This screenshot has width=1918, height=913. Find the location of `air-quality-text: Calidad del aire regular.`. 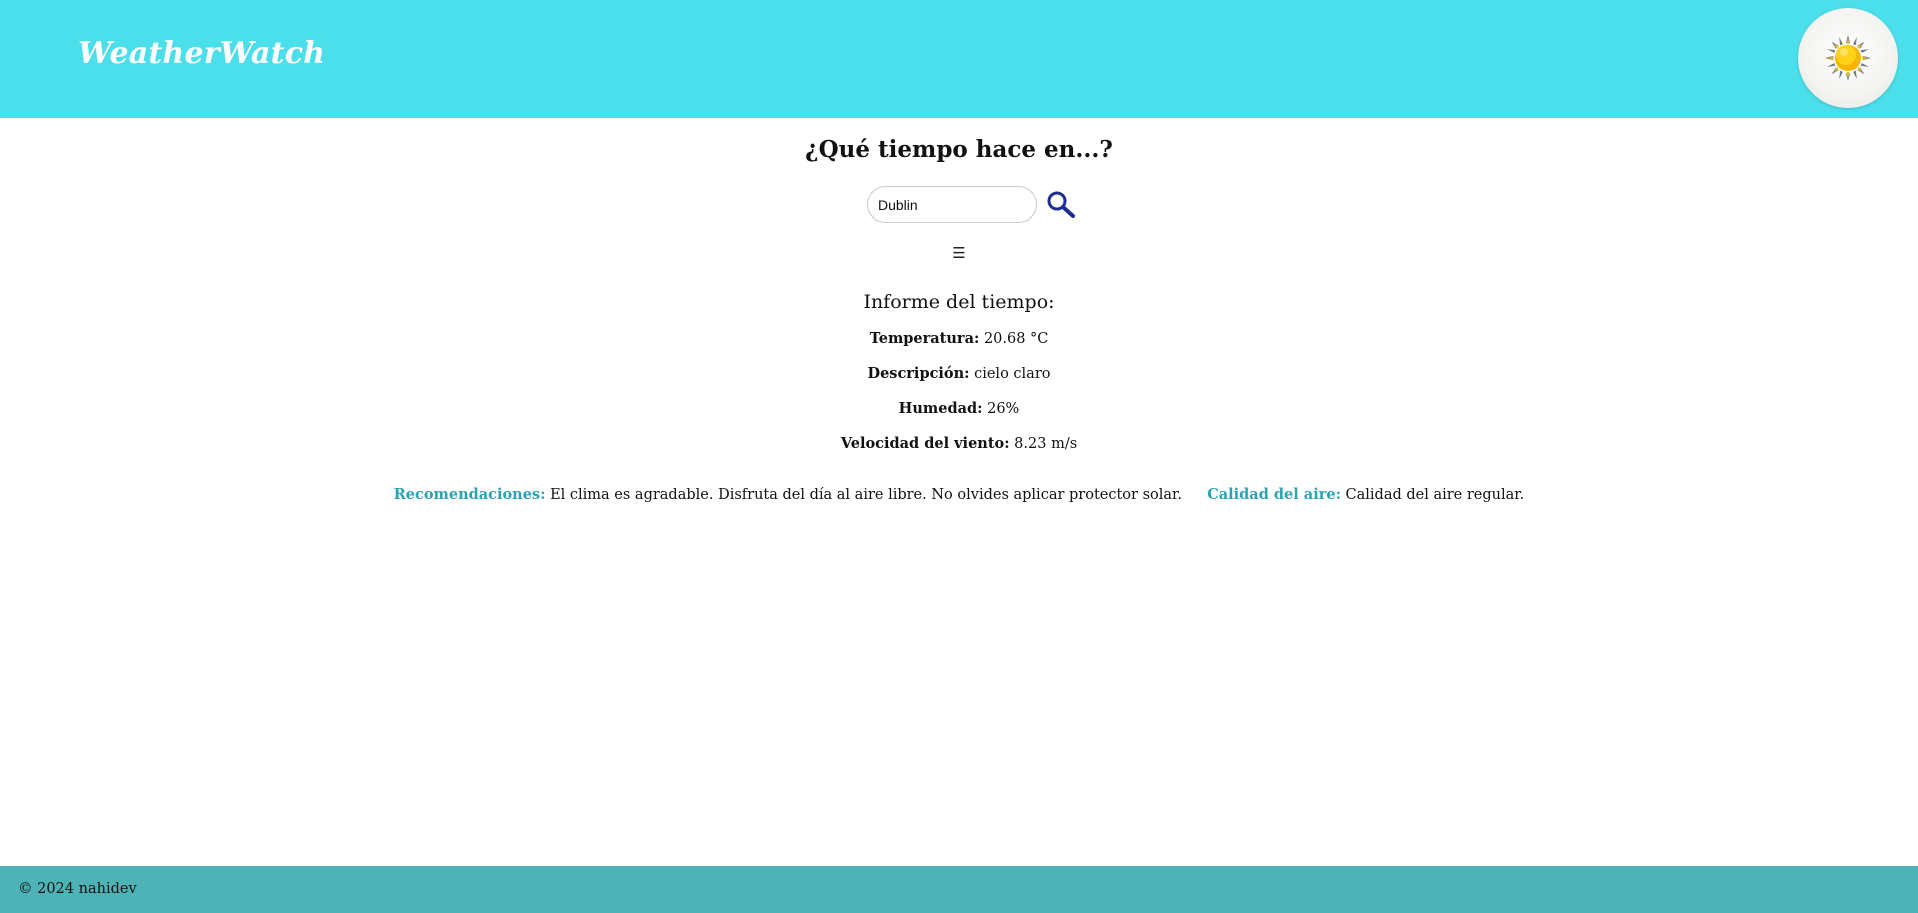

air-quality-text: Calidad del aire regular. is located at coordinates (1435, 495).